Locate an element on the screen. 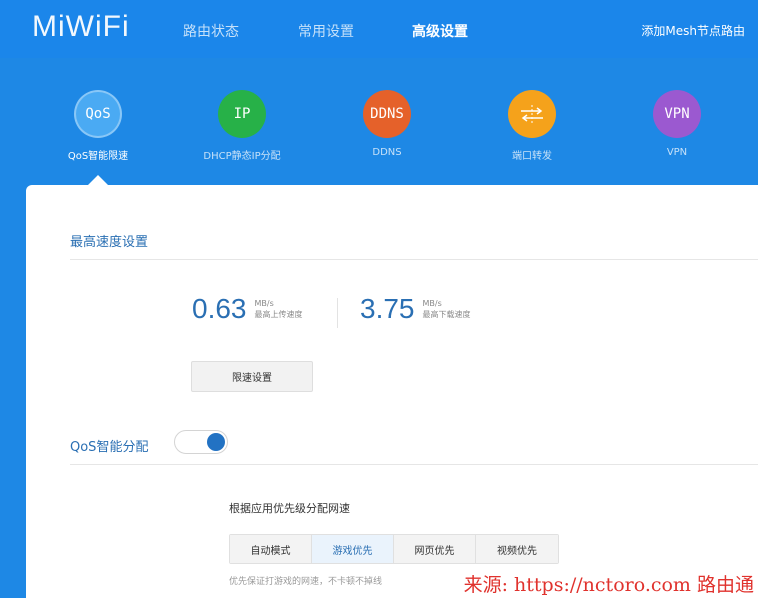 Image resolution: width=758 pixels, height=598 pixels. source-watermark: 来源: https://nctoro.com 路由通 is located at coordinates (608, 585).